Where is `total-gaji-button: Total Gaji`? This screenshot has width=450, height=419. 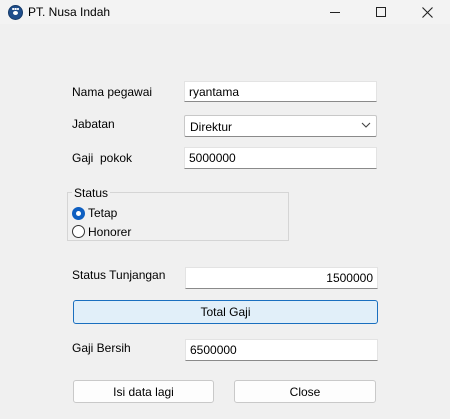 total-gaji-button: Total Gaji is located at coordinates (225, 312).